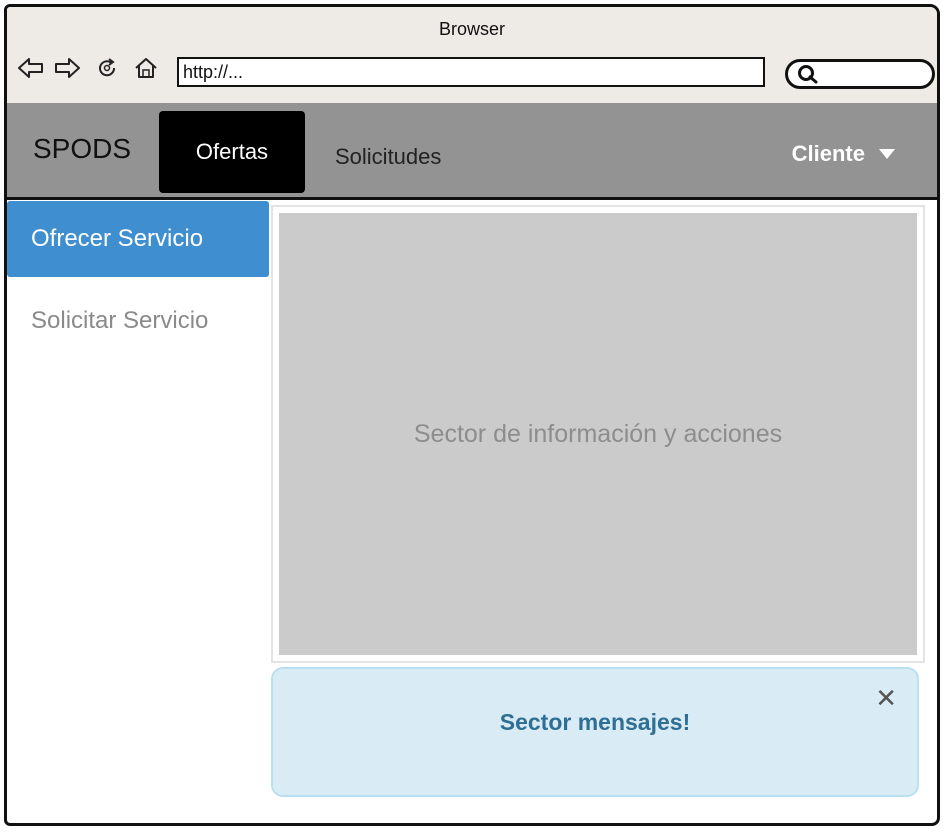 The image size is (946, 836). I want to click on tab-ofertas: Ofertas, so click(232, 152).